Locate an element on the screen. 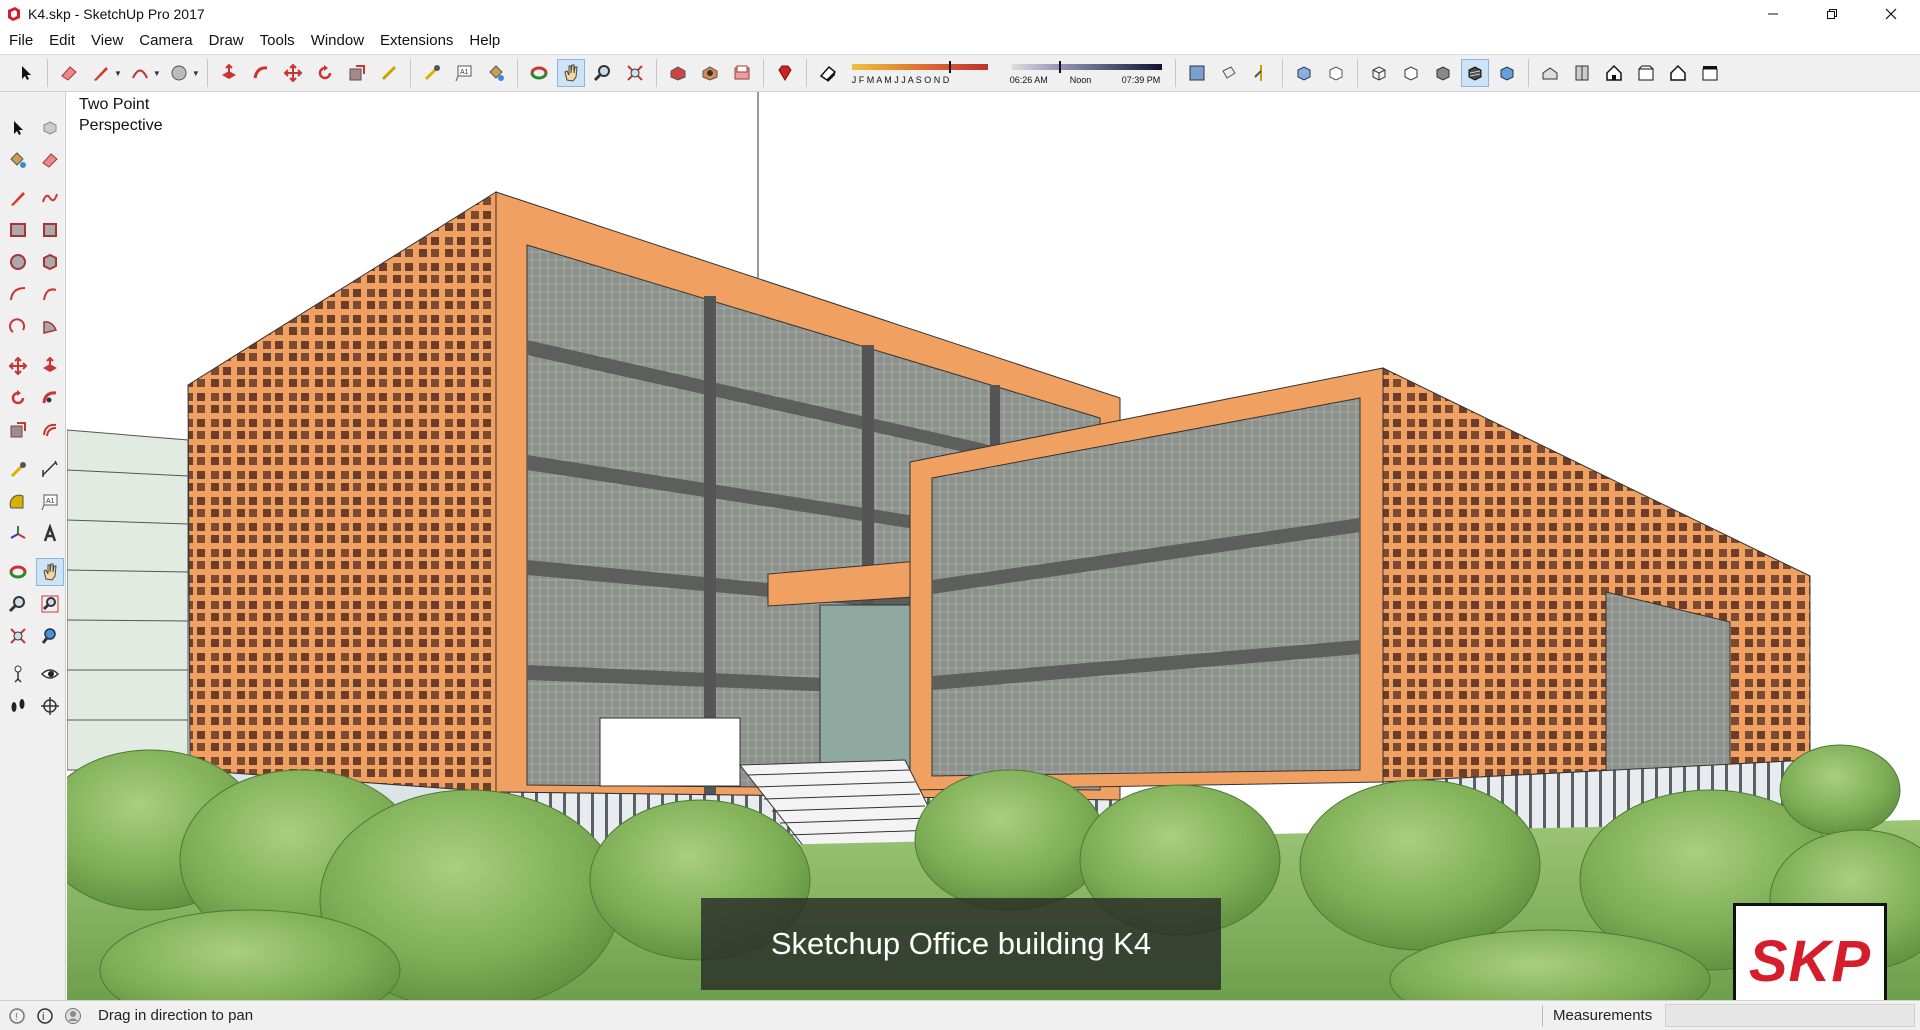 The image size is (1920, 1030). left-scale-tool is located at coordinates (18, 430).